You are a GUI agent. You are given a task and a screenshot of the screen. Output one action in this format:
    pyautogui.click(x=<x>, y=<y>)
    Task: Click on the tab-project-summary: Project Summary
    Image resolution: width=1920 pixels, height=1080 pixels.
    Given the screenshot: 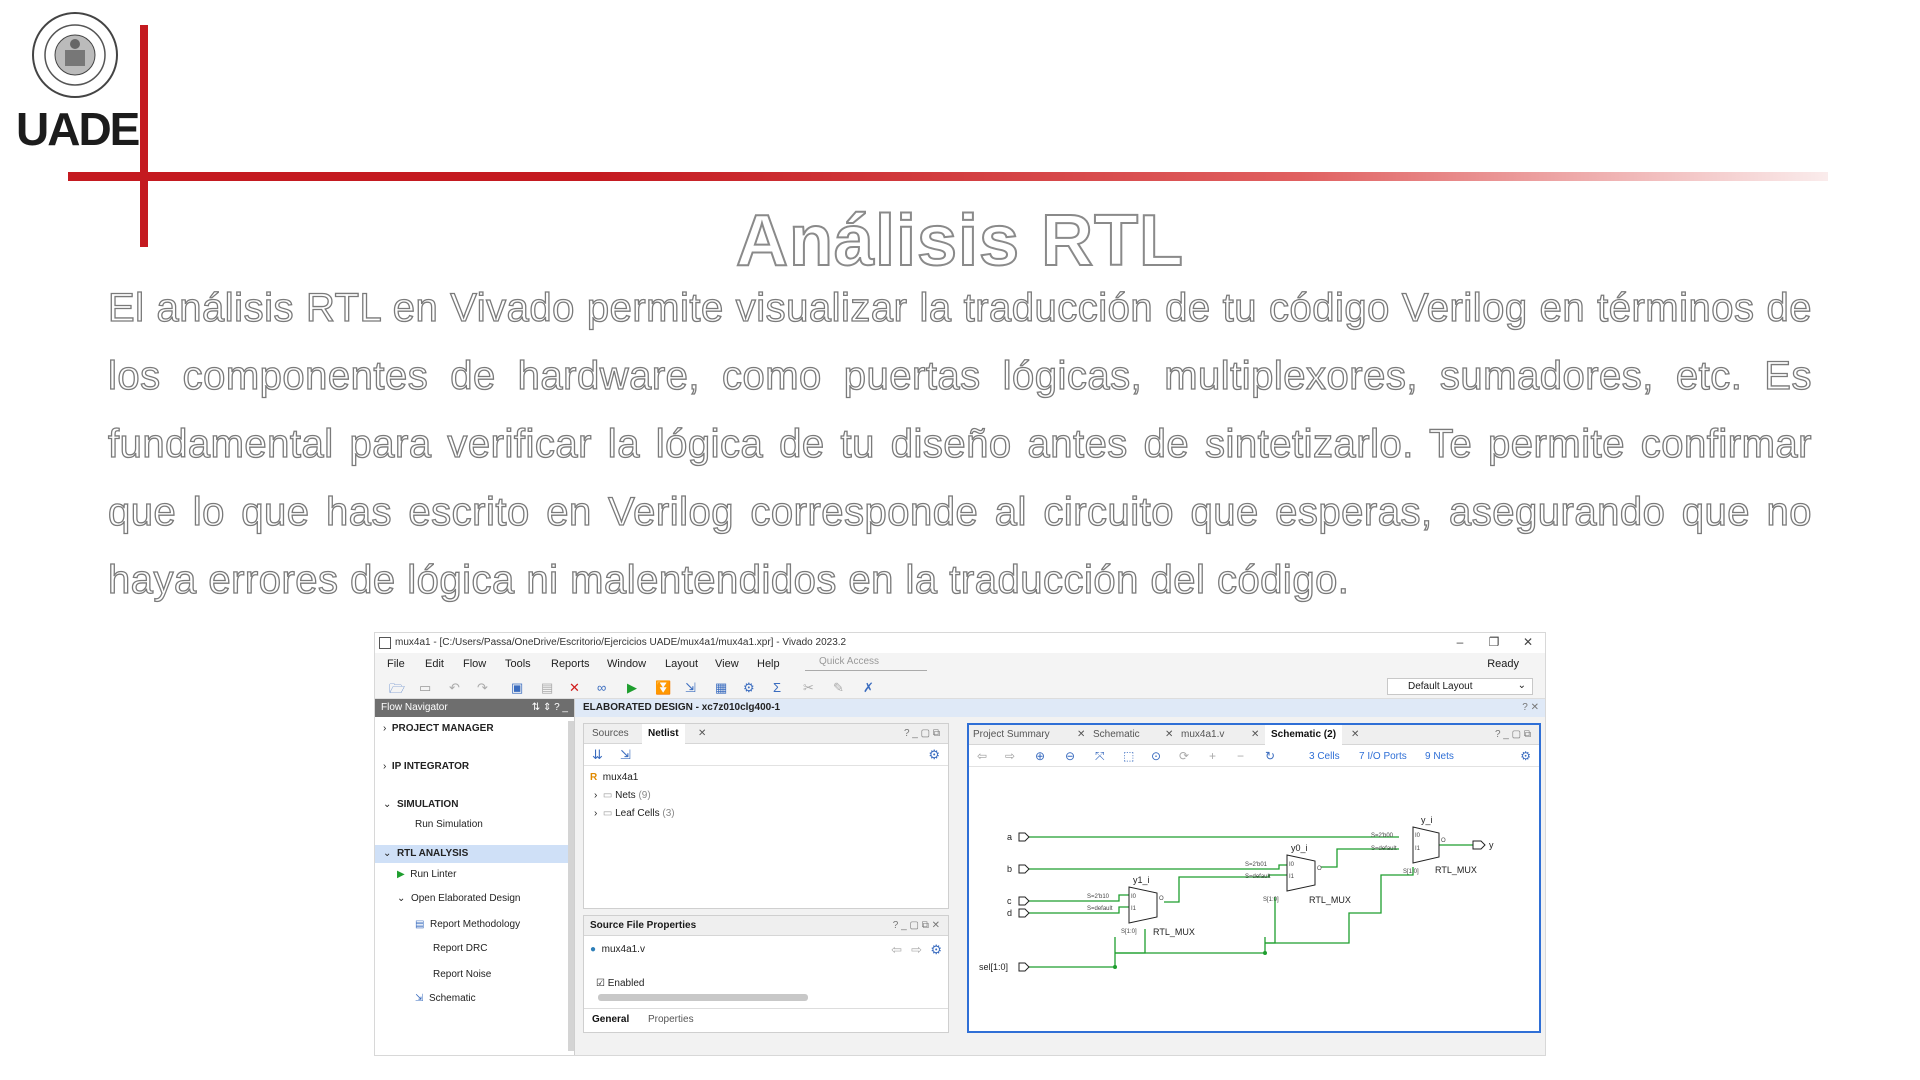 What is the action you would take?
    pyautogui.click(x=1011, y=734)
    